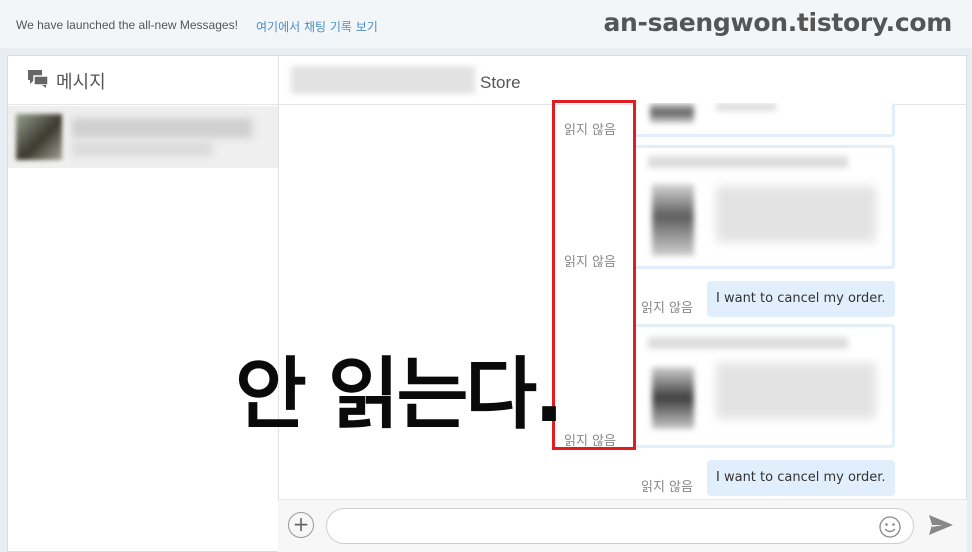 Image resolution: width=972 pixels, height=552 pixels. I want to click on message-input, so click(620, 526).